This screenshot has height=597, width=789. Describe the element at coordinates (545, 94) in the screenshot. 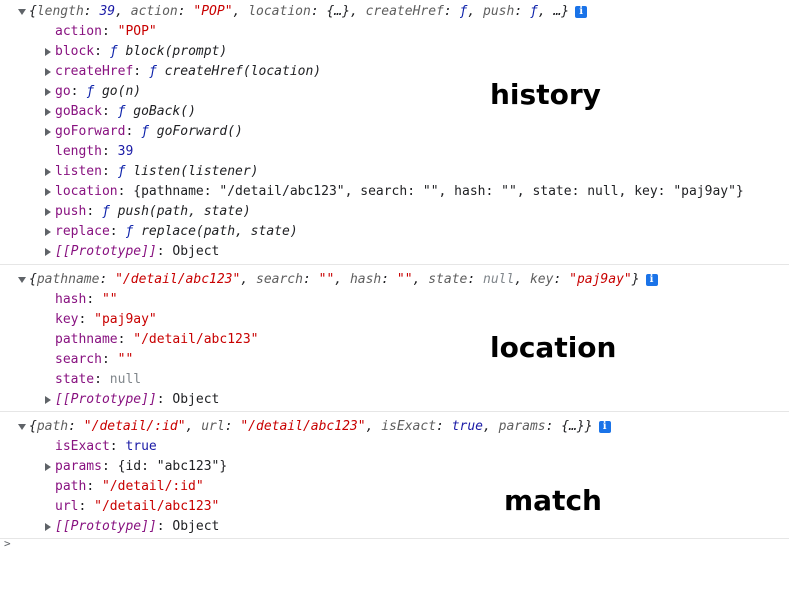

I see `history-annotation-label: history` at that location.